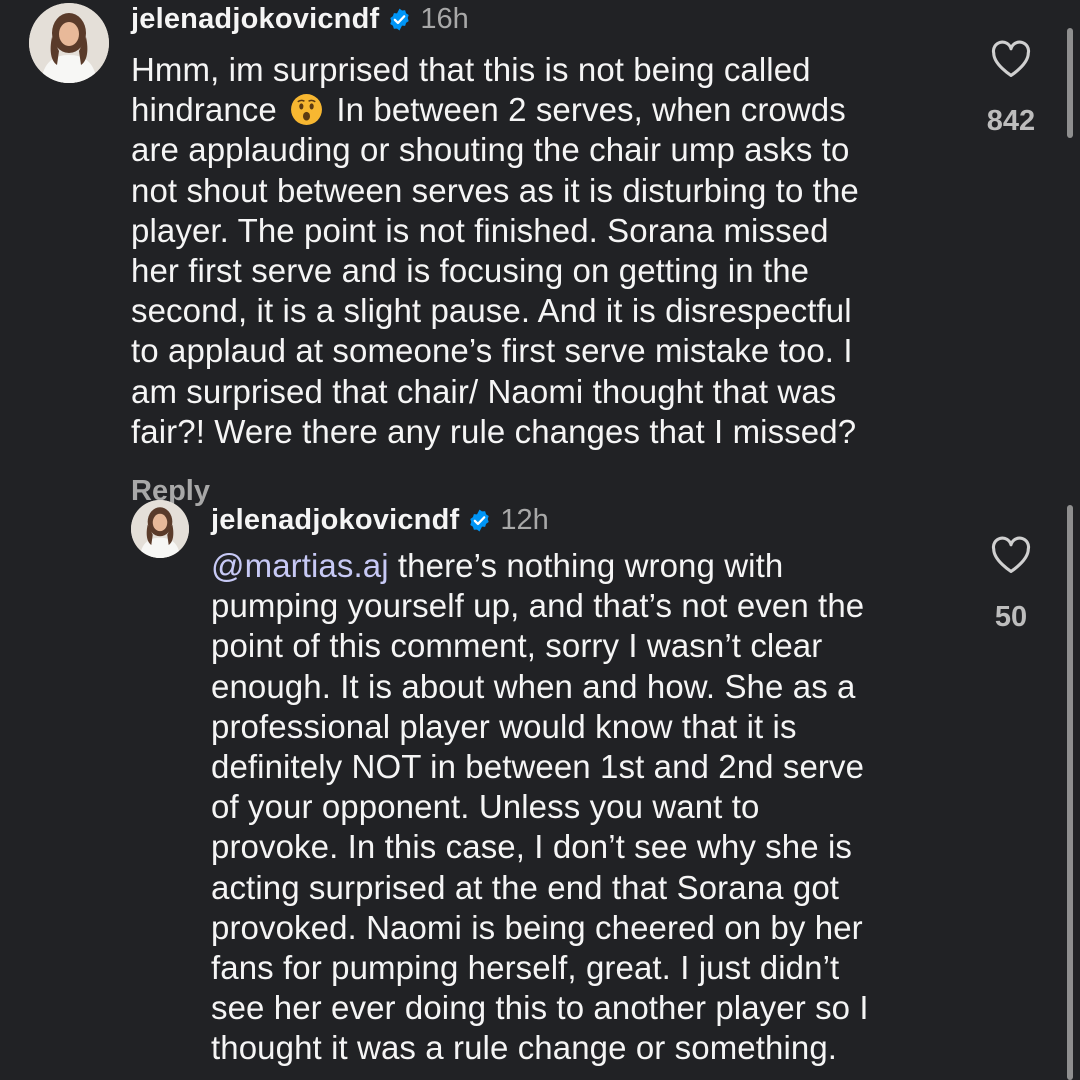 The image size is (1080, 1080). I want to click on reply-avatar, so click(160, 529).